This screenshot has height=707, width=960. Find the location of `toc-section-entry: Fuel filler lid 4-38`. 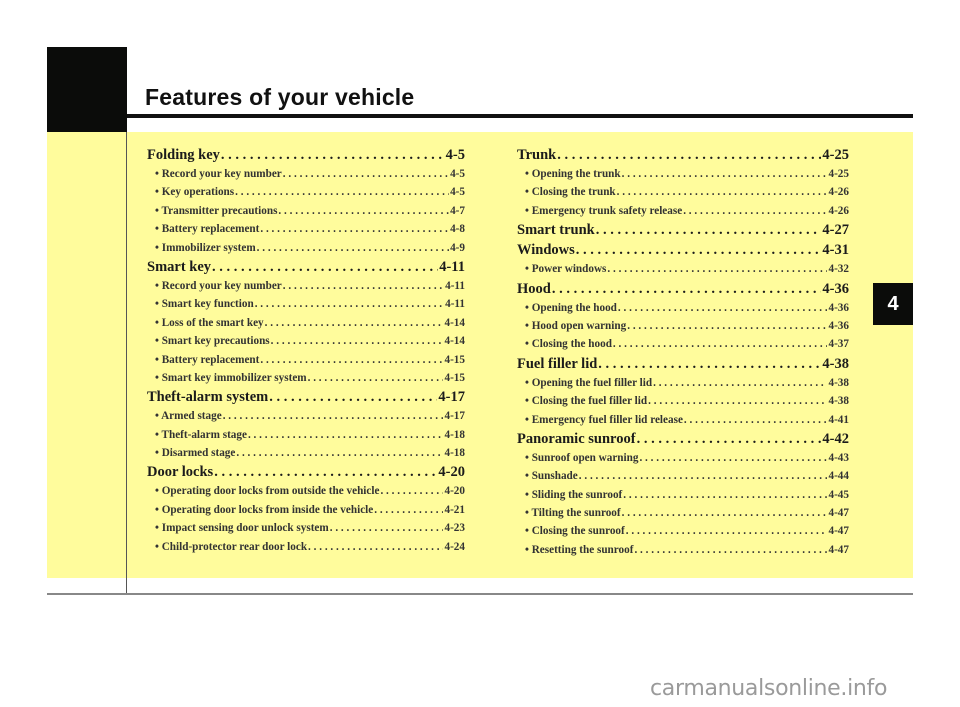

toc-section-entry: Fuel filler lid 4-38 is located at coordinates (683, 364).